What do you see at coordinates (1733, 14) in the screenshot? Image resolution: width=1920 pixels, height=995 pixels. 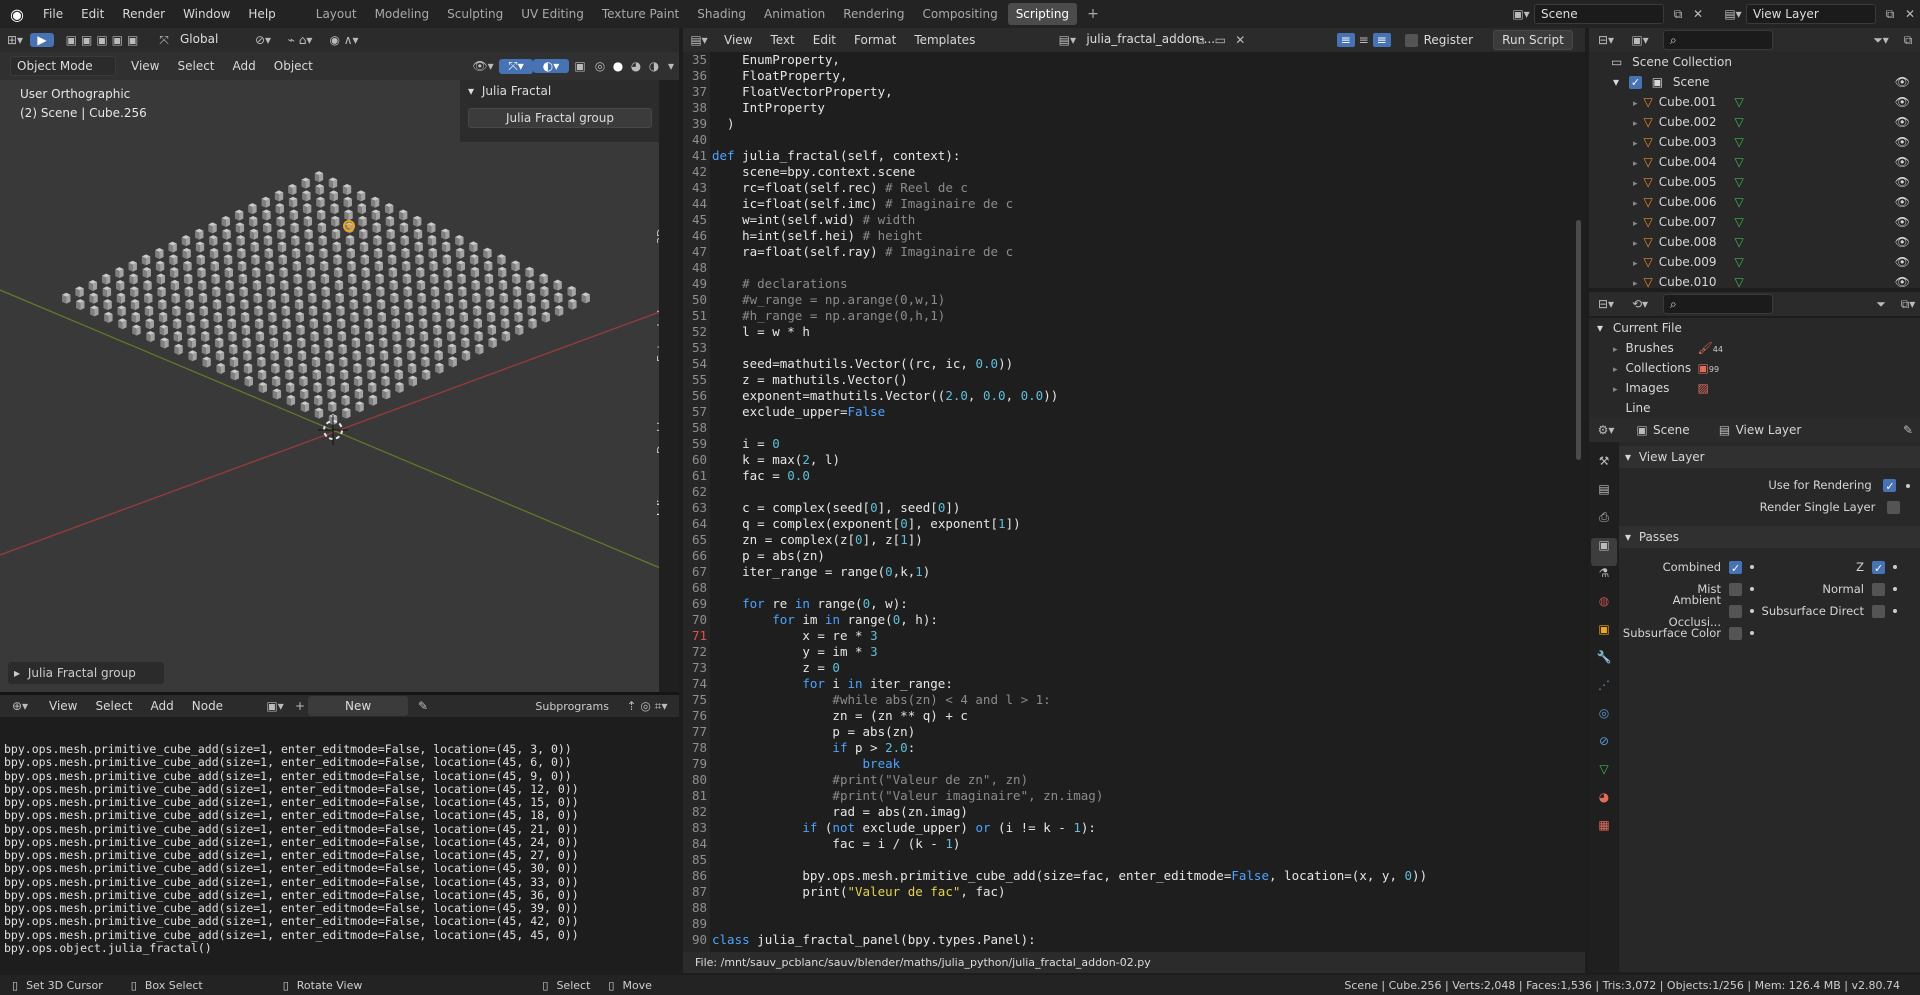 I see `view-layer-icon: ▤▾` at bounding box center [1733, 14].